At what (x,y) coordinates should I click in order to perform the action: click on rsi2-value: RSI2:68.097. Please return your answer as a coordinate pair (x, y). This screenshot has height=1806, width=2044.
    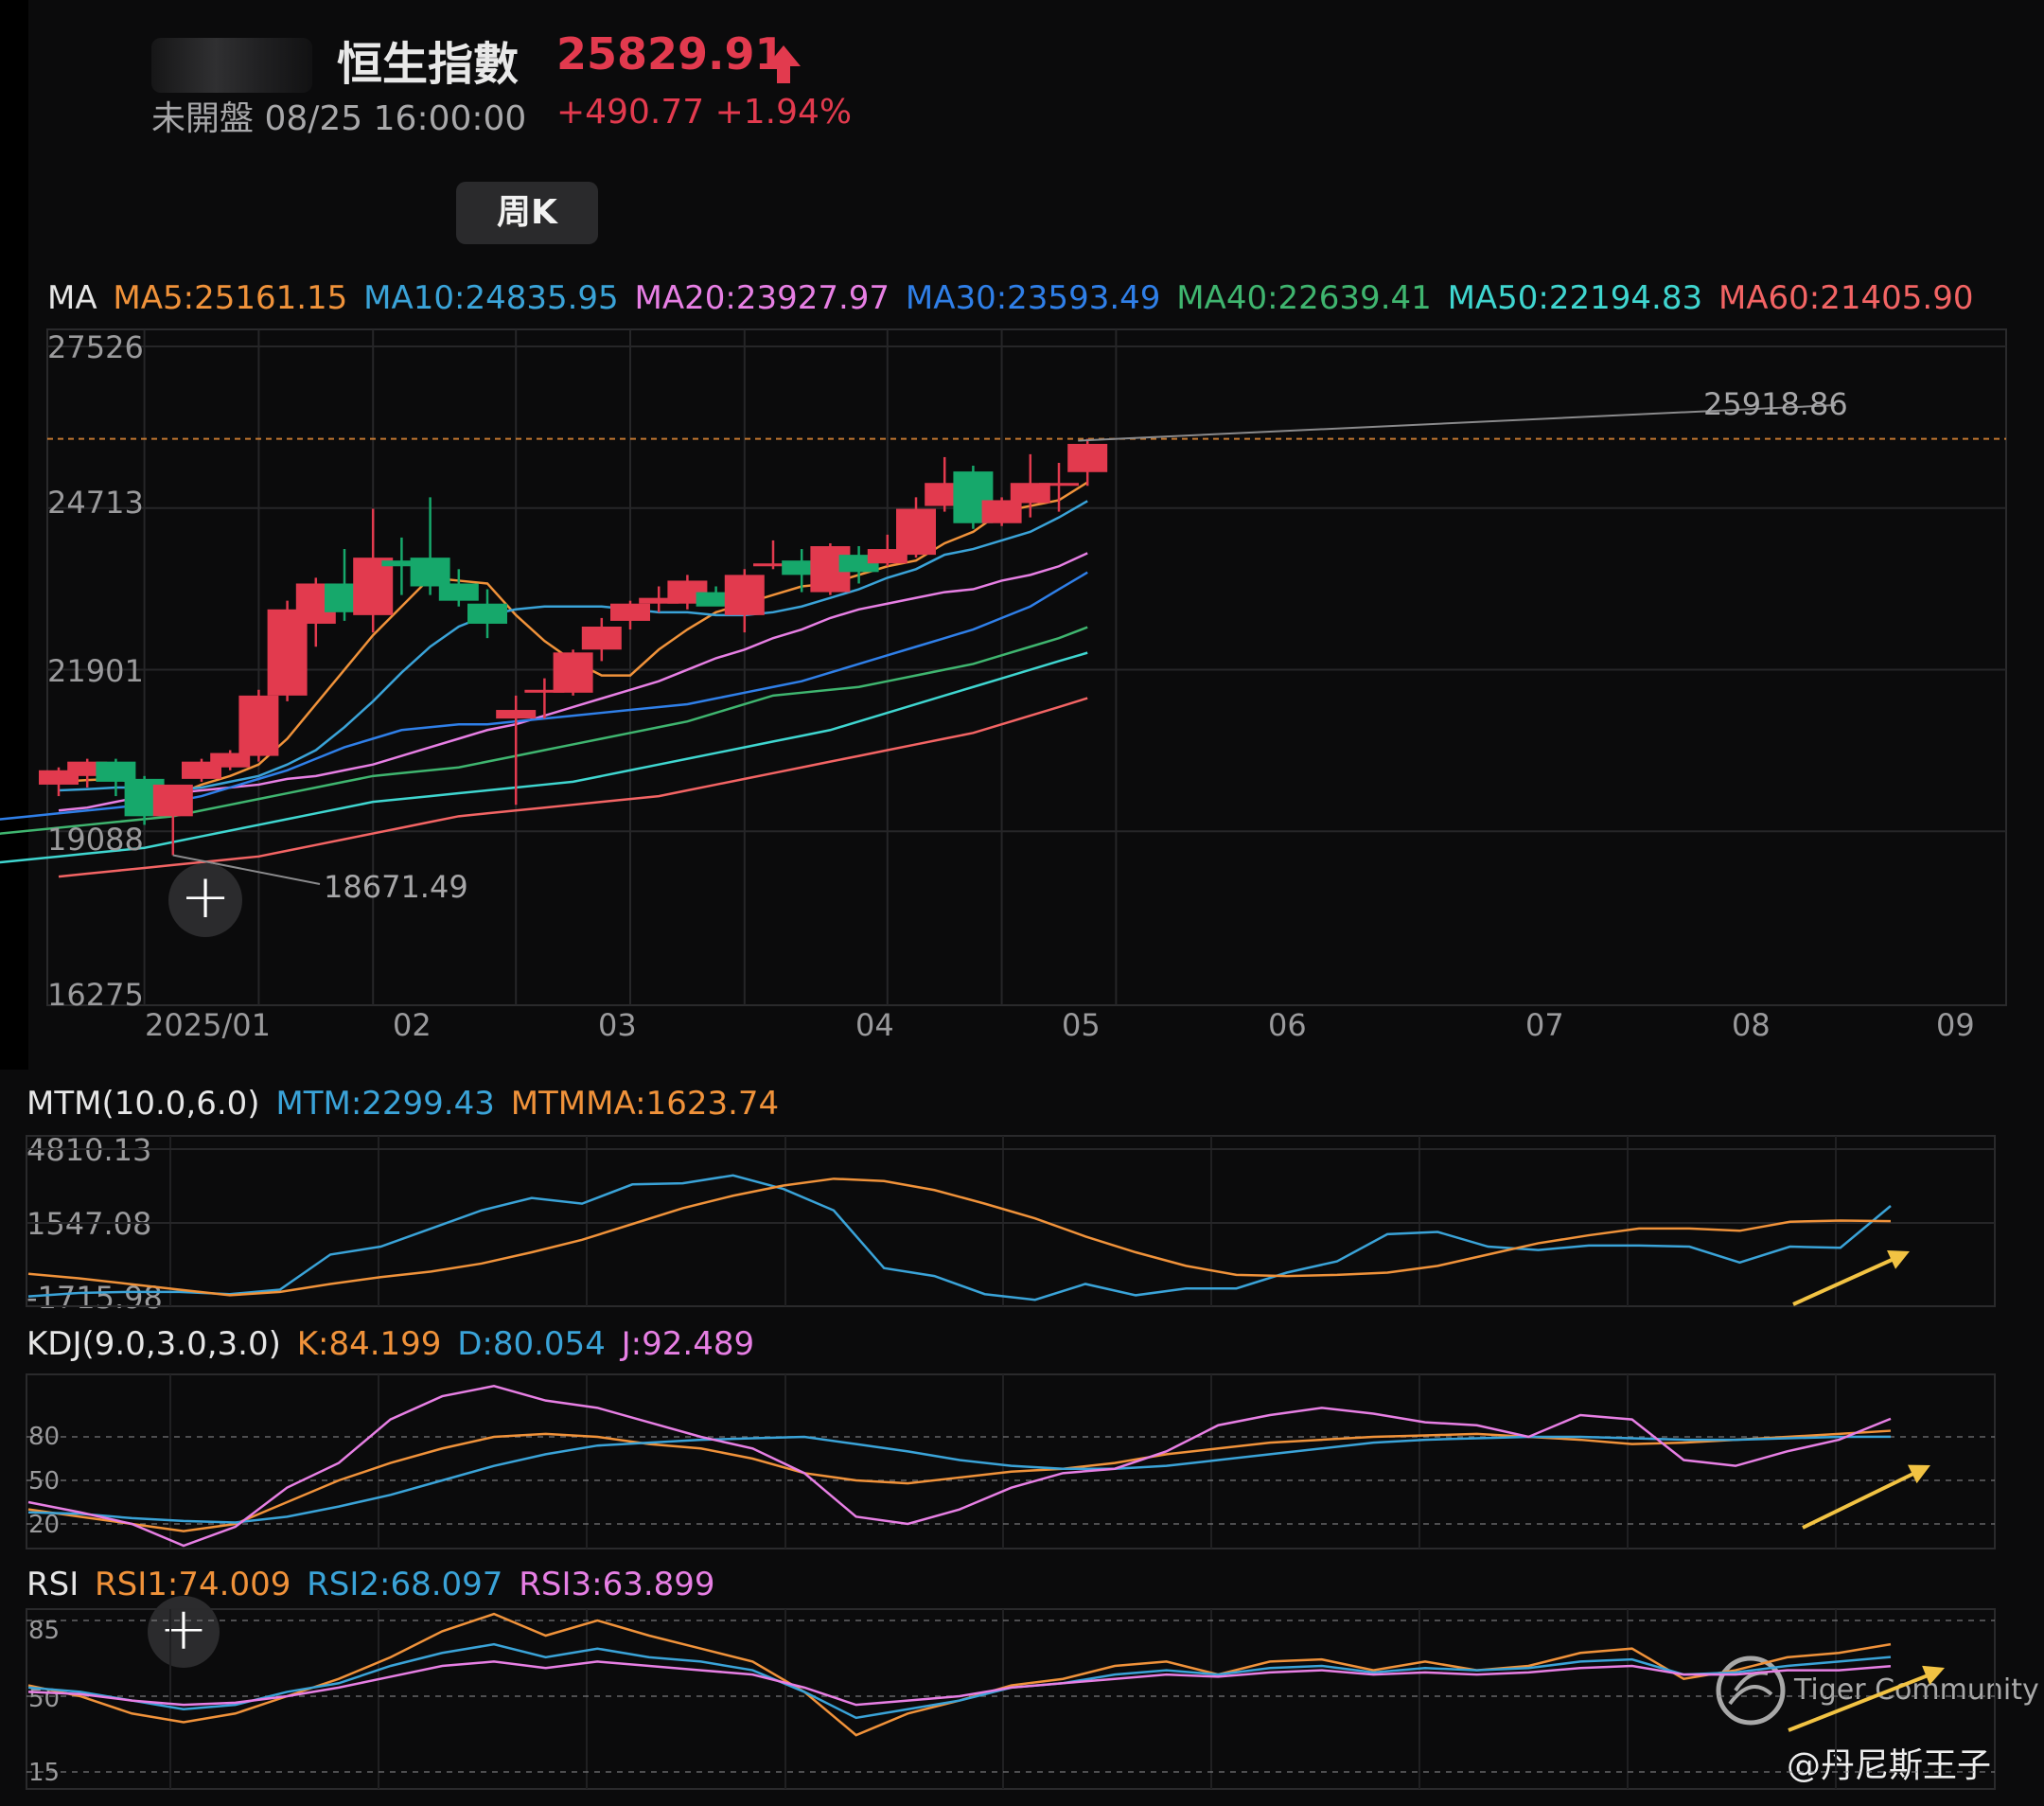
    Looking at the image, I should click on (405, 1584).